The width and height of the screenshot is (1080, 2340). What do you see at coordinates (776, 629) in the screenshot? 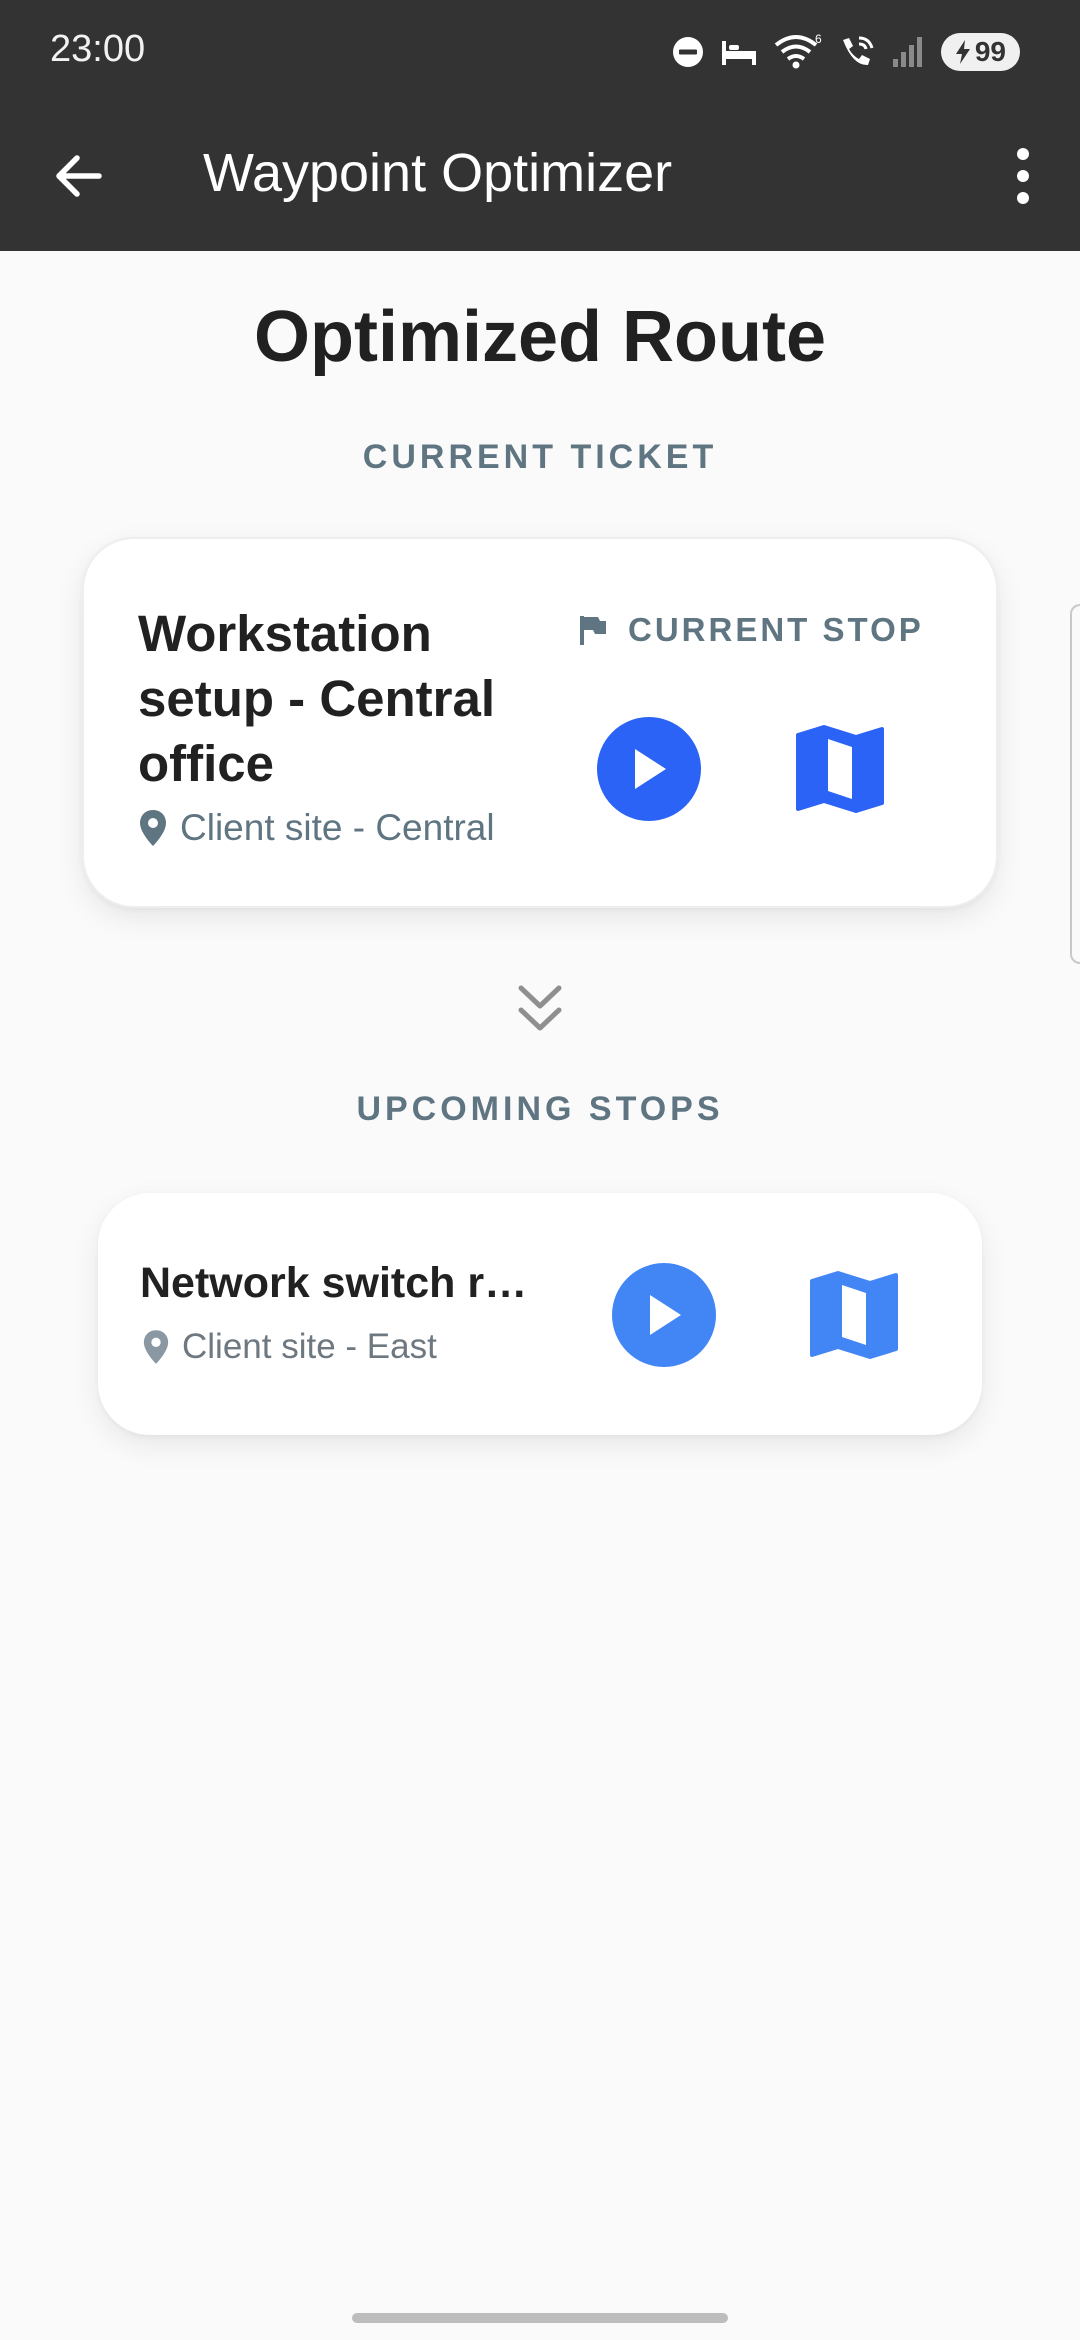
I see `current-stop-badge-text: CURRENT STOP` at bounding box center [776, 629].